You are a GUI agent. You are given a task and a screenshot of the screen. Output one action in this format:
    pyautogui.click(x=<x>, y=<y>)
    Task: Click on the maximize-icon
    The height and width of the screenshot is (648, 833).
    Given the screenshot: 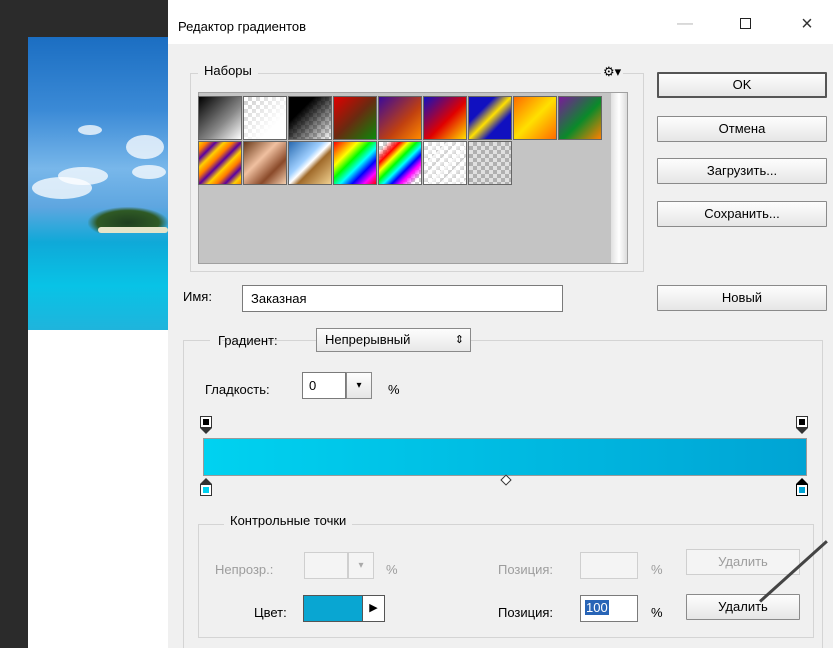 What is the action you would take?
    pyautogui.click(x=745, y=23)
    